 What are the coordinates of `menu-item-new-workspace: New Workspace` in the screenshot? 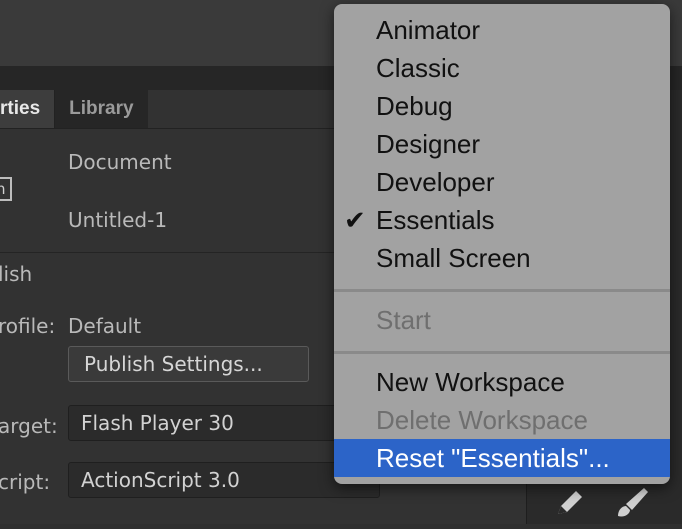 It's located at (502, 382).